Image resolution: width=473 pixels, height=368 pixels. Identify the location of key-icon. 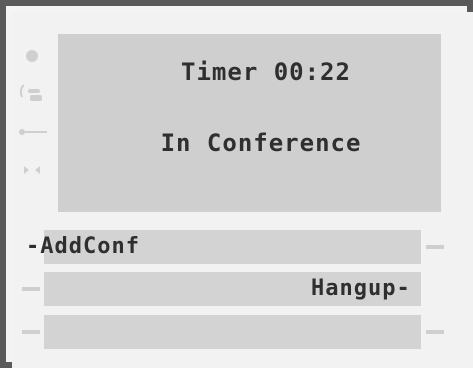
(32, 132).